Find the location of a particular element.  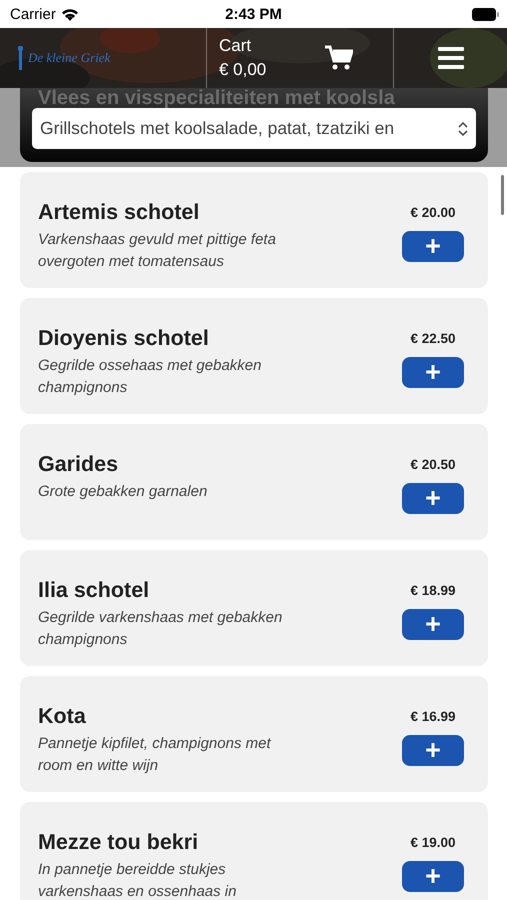

item-price: € 18.99 is located at coordinates (433, 590).